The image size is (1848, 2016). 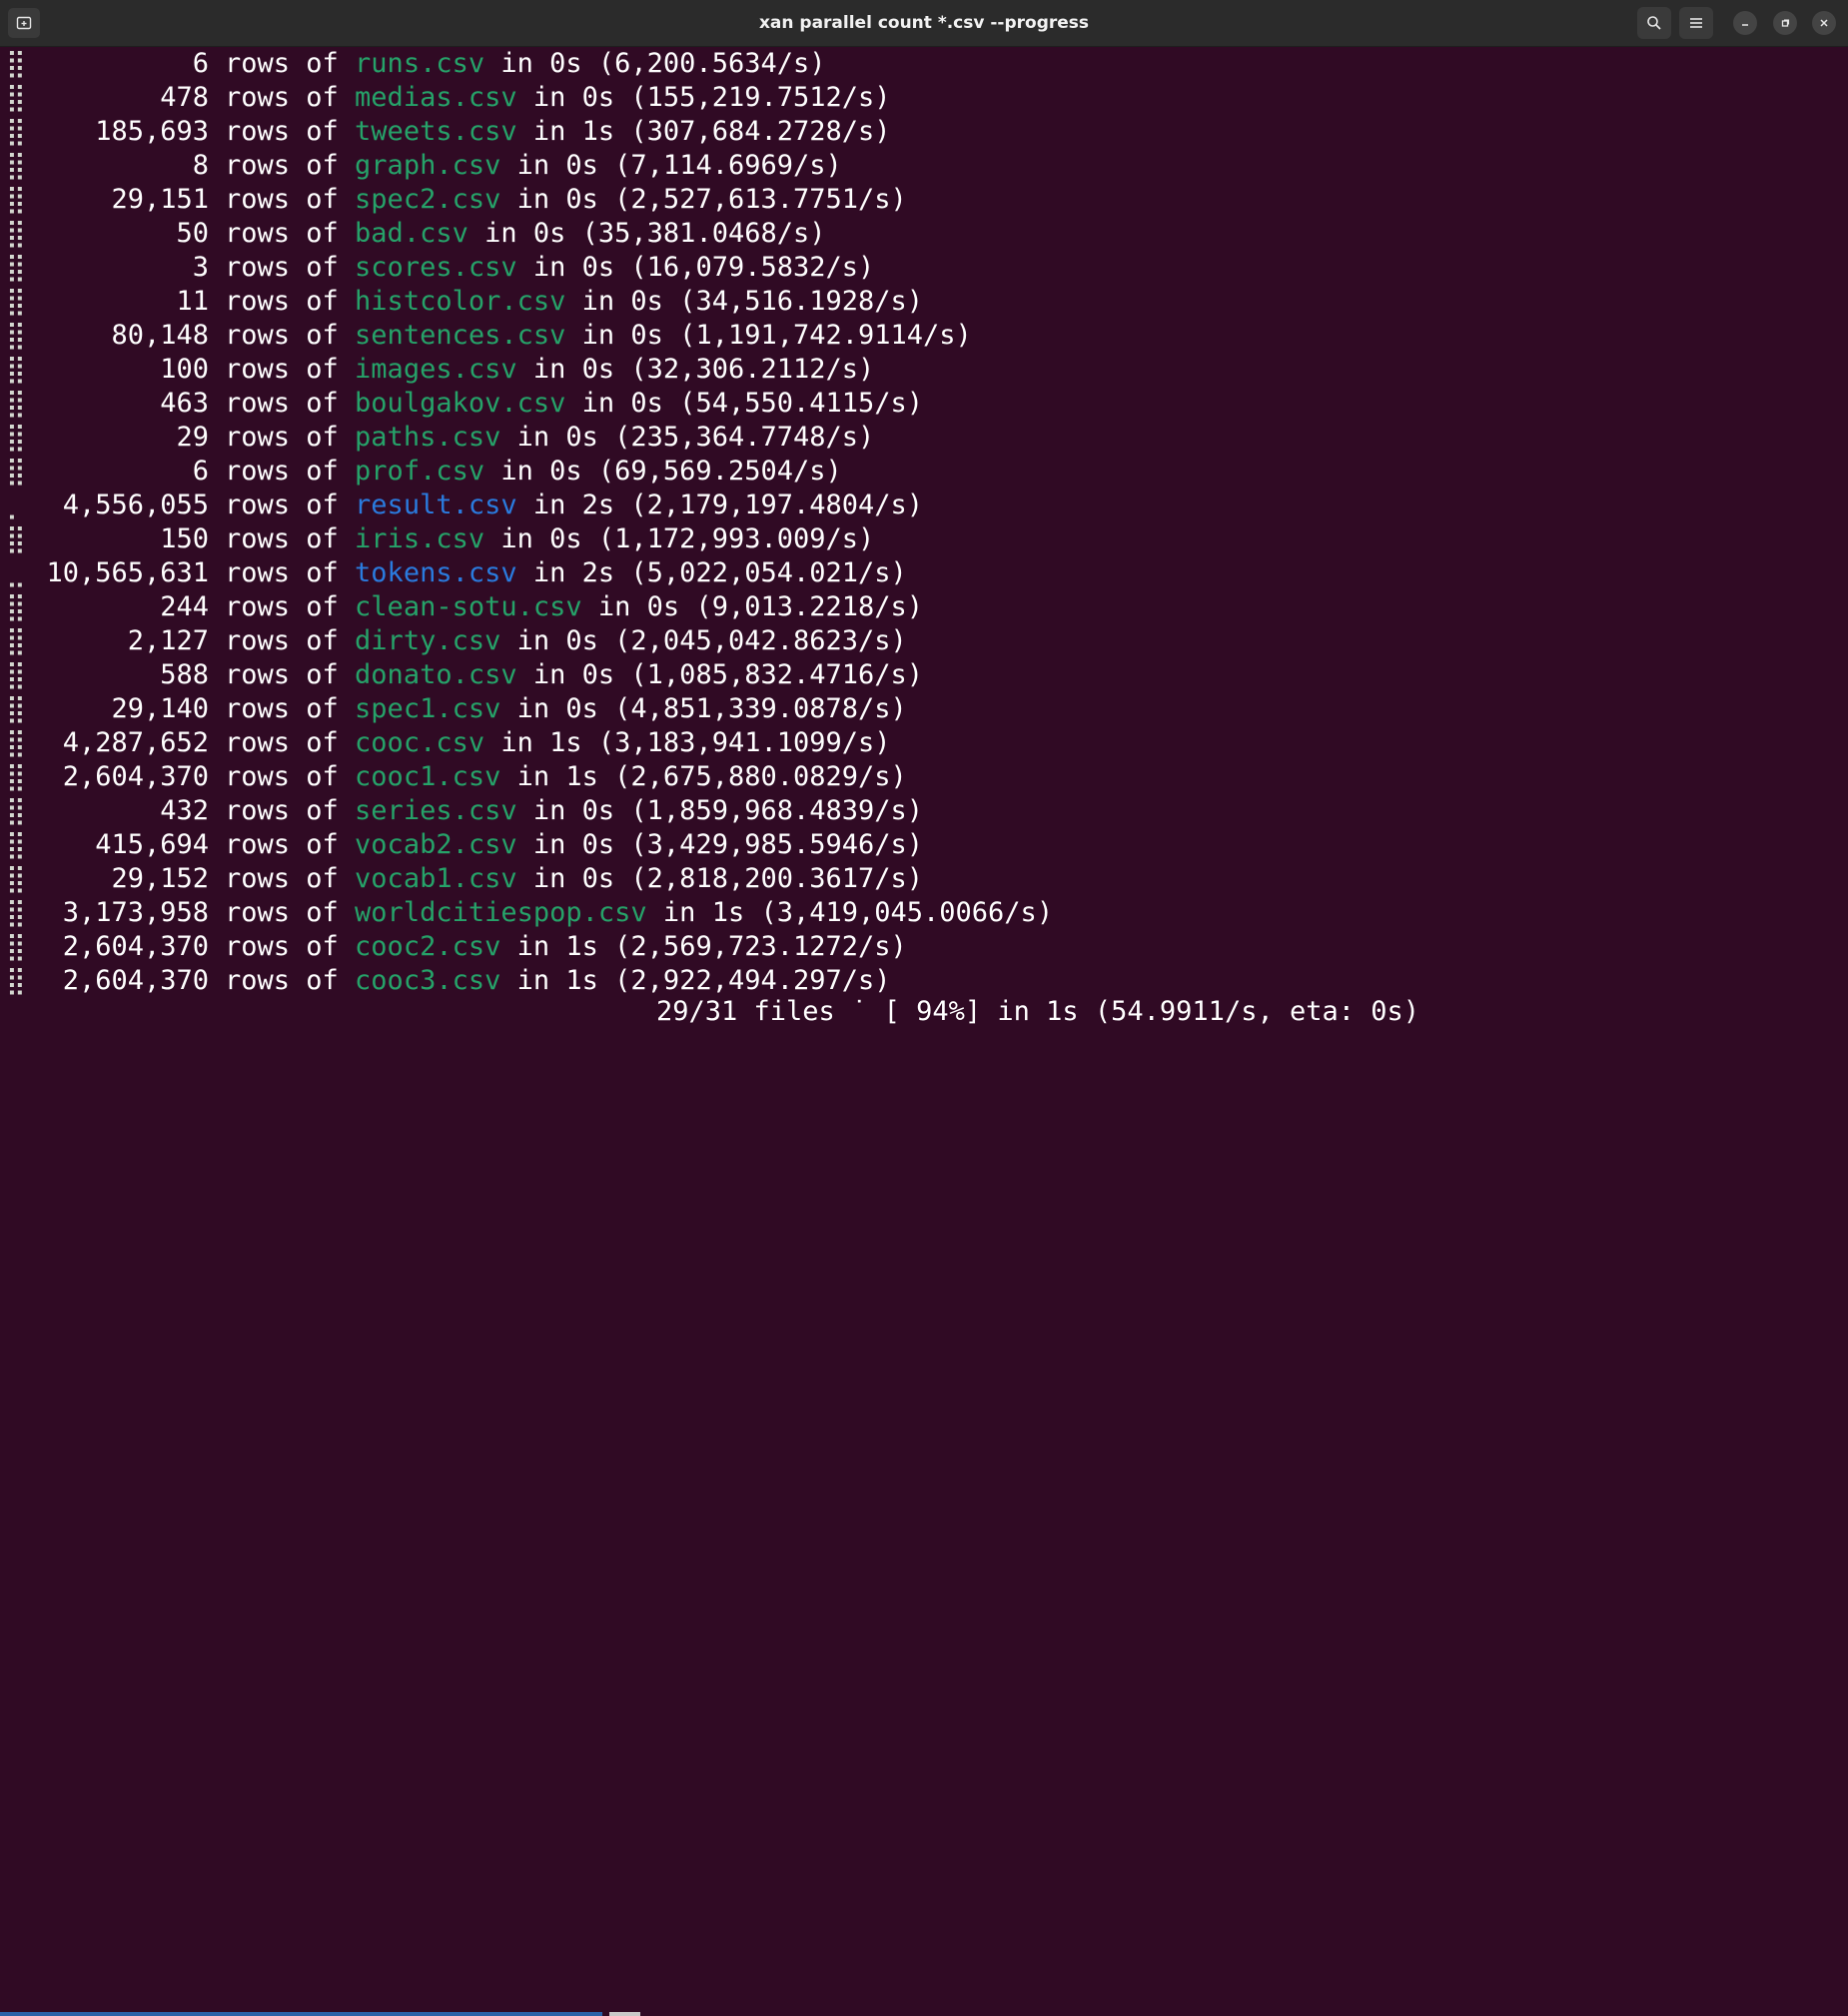 What do you see at coordinates (624, 2014) in the screenshot?
I see `progress-bar-remaining` at bounding box center [624, 2014].